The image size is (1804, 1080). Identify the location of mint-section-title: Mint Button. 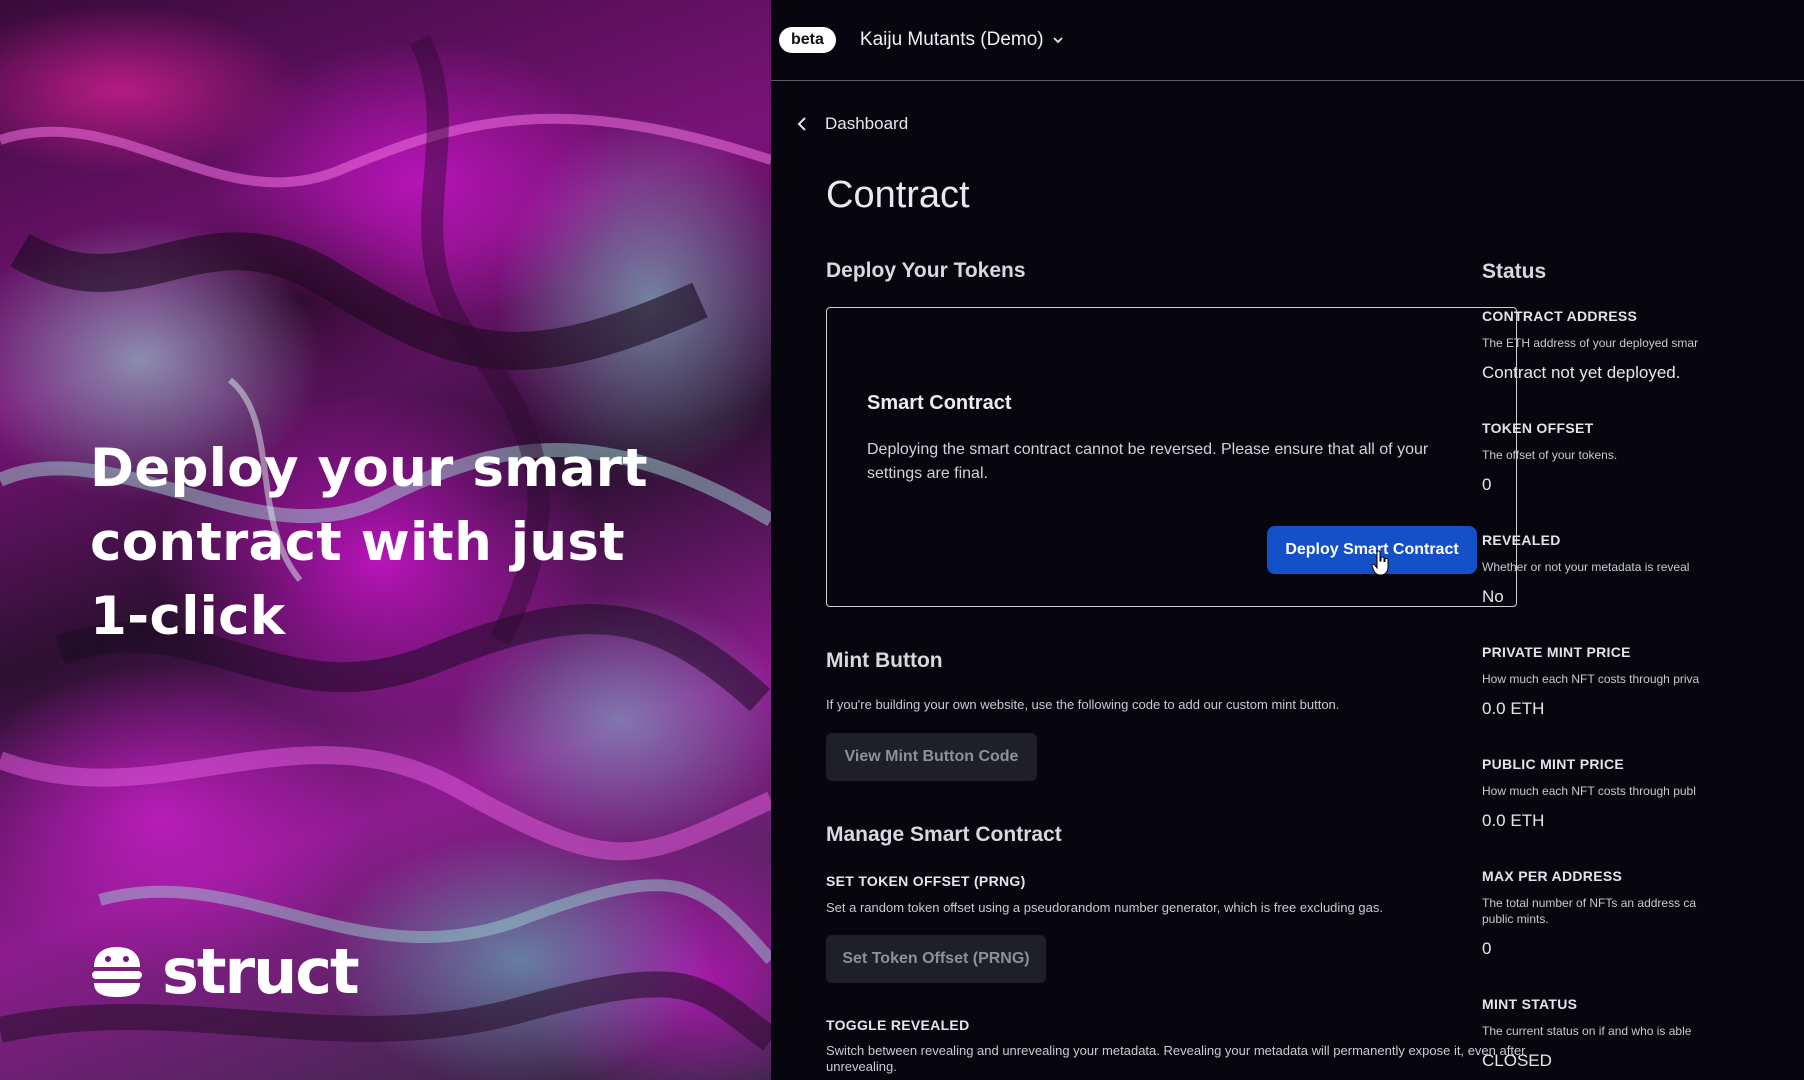
(884, 660).